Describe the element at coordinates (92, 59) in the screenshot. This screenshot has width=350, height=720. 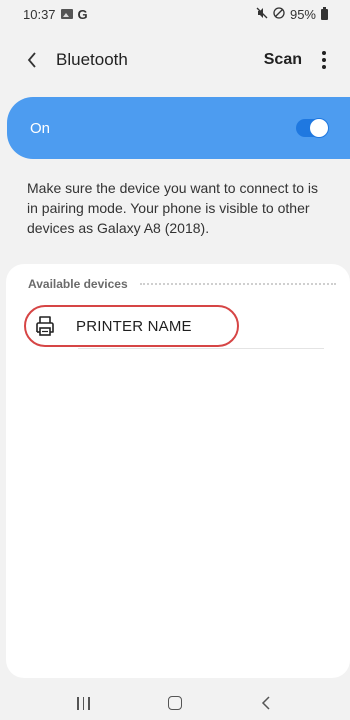
I see `page-title: Bluetooth` at that location.